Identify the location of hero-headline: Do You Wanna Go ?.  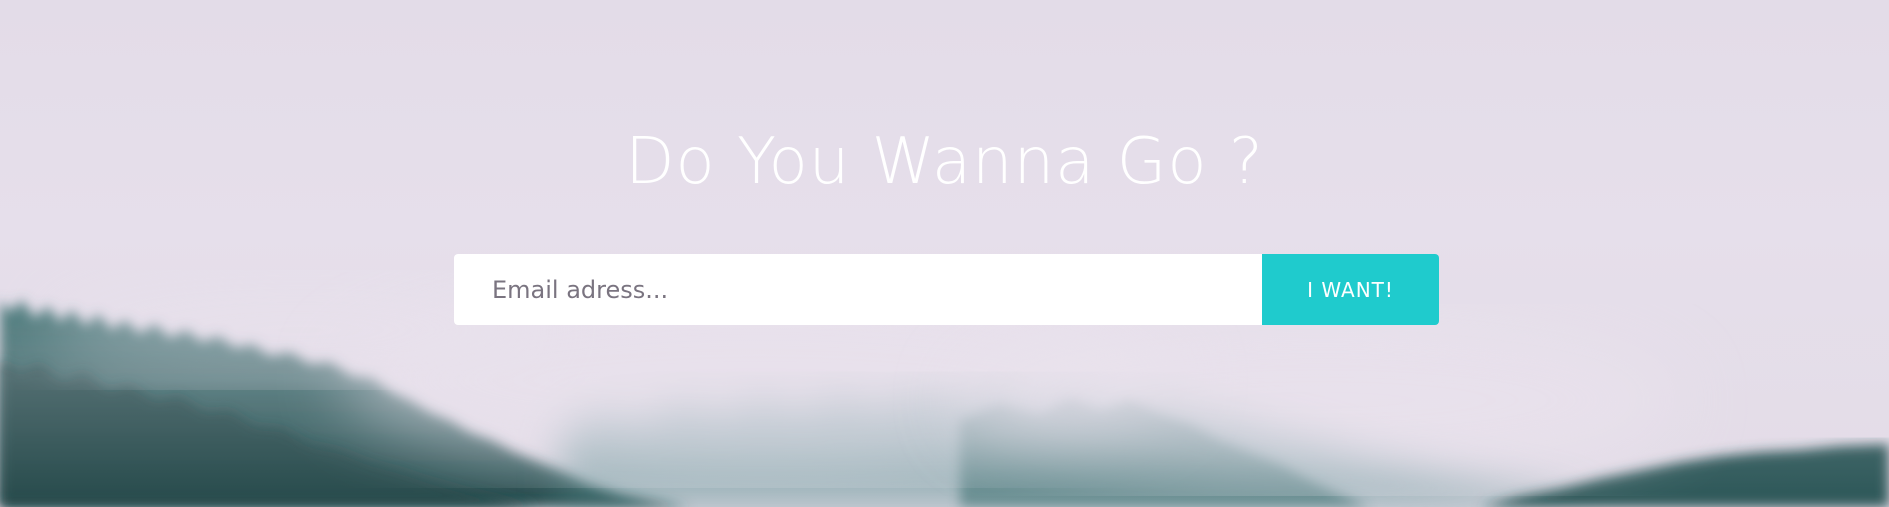
(944, 162).